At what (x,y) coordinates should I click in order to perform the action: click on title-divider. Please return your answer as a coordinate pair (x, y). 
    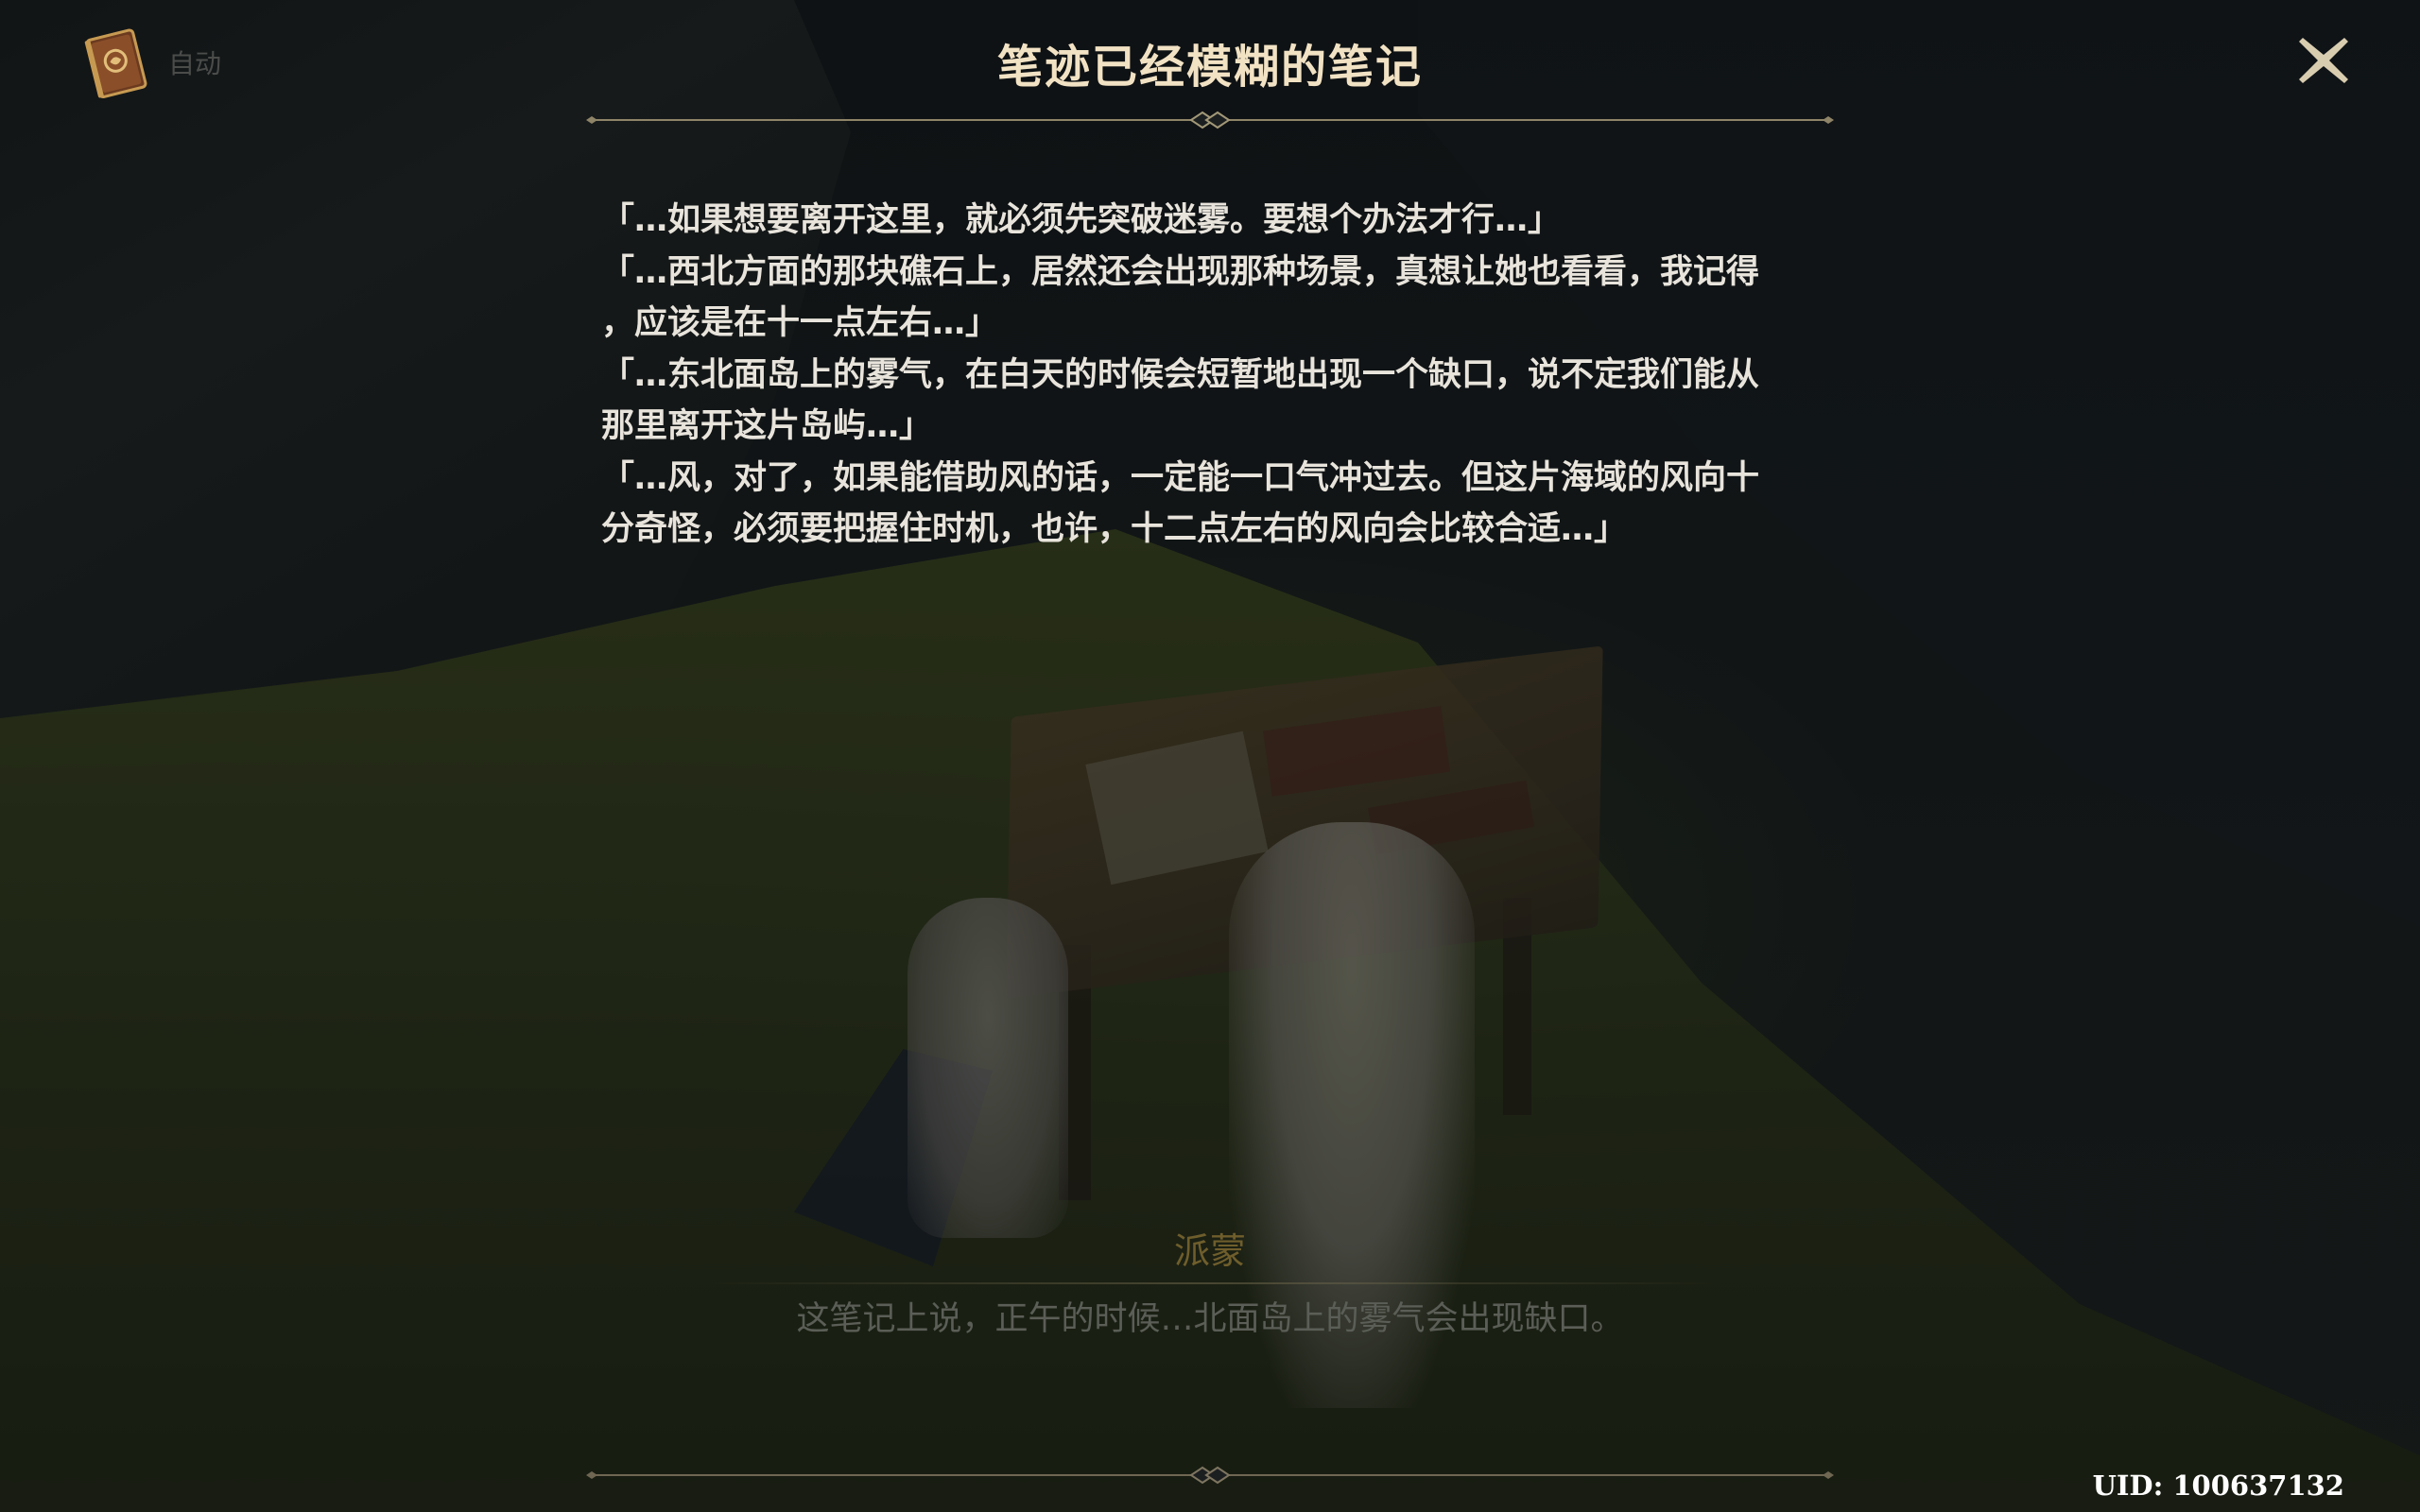
    Looking at the image, I should click on (1210, 120).